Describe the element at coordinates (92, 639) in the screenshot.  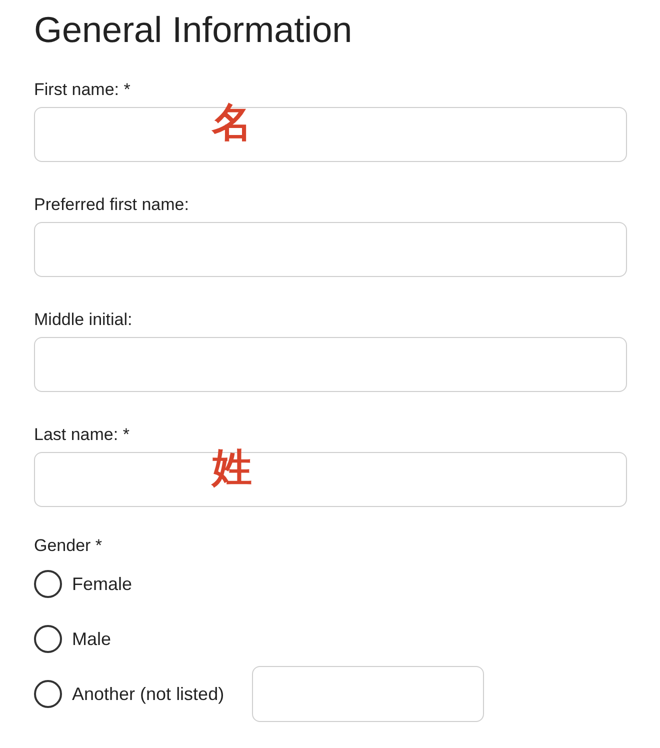
I see `radio-label: Male` at that location.